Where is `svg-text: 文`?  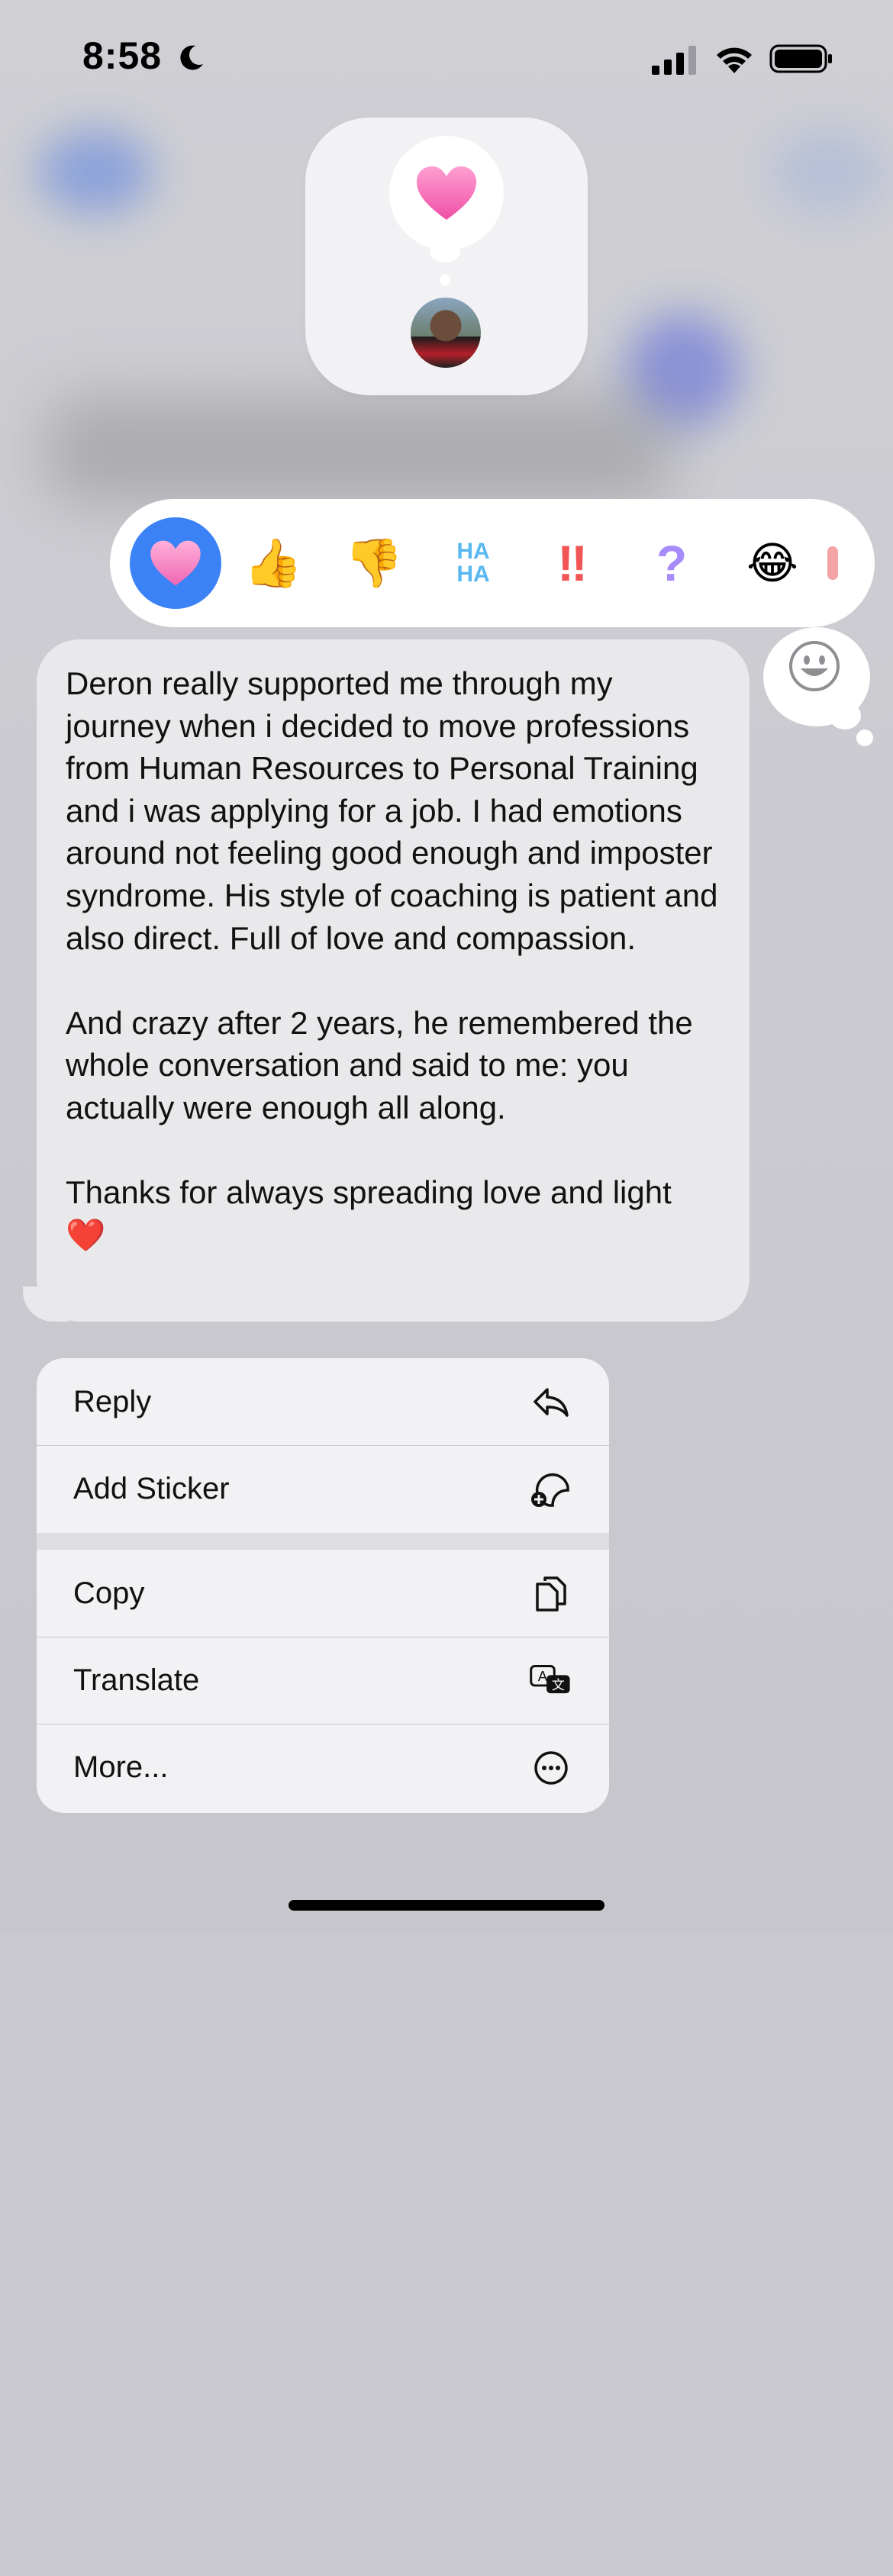 svg-text: 文 is located at coordinates (558, 1685).